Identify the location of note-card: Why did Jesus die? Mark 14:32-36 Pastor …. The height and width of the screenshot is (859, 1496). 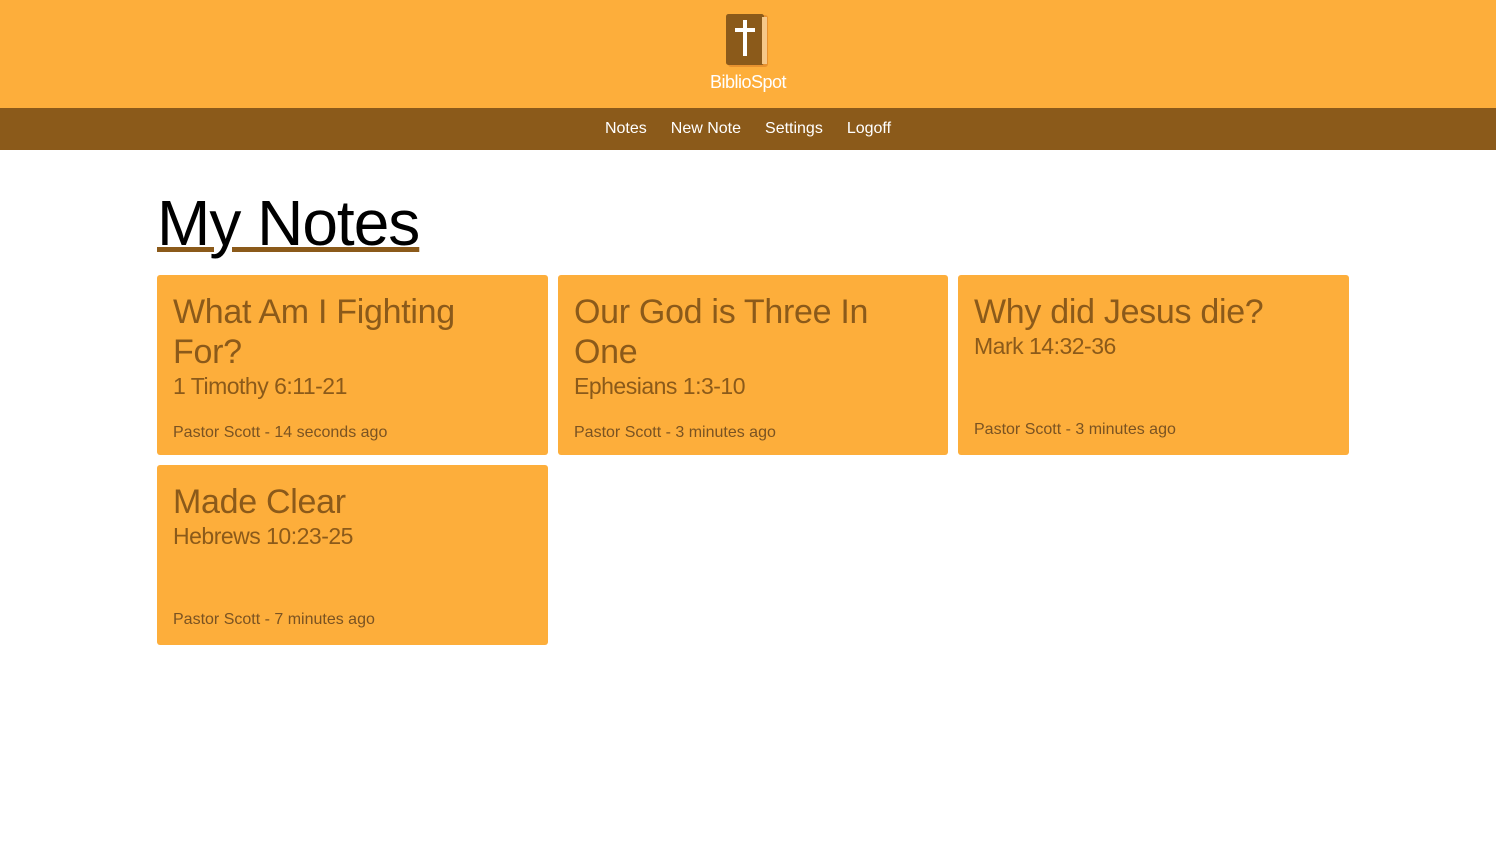
(1153, 365).